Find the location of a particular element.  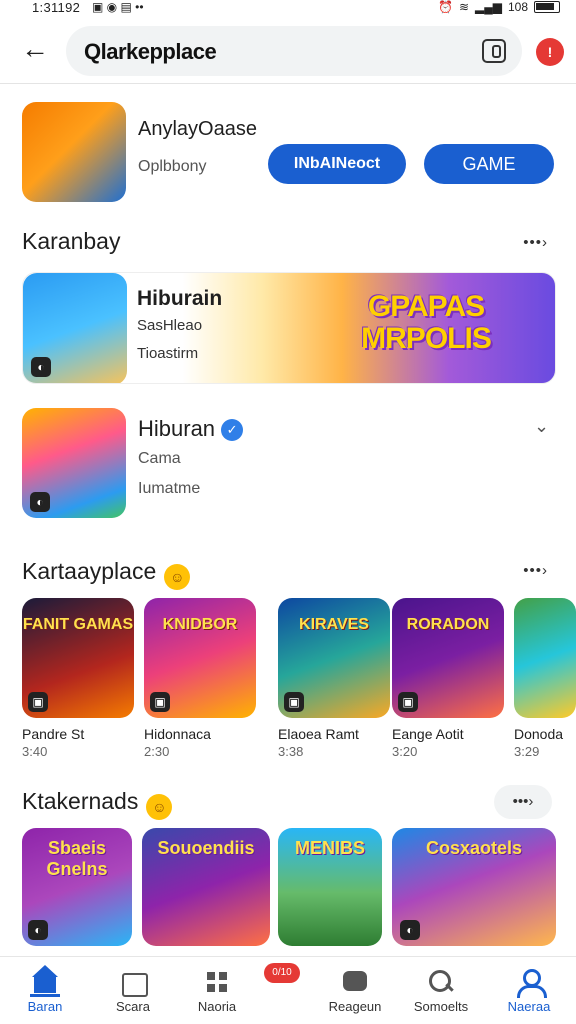

nav-item-profile: Naeraa is located at coordinates (529, 988).